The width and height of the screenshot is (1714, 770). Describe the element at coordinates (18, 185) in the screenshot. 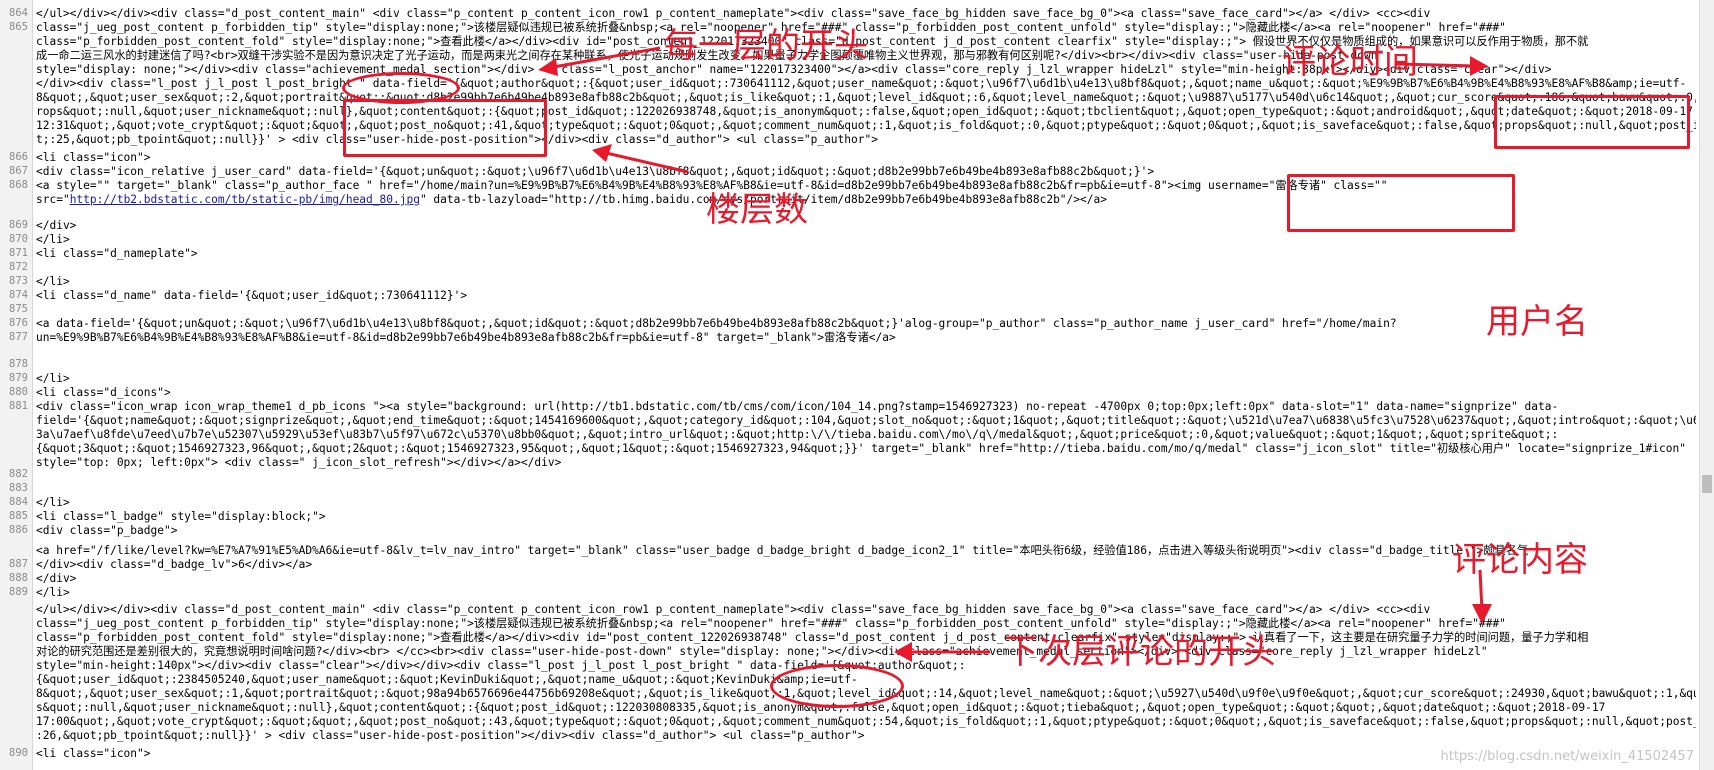

I see `line-number: 868` at that location.